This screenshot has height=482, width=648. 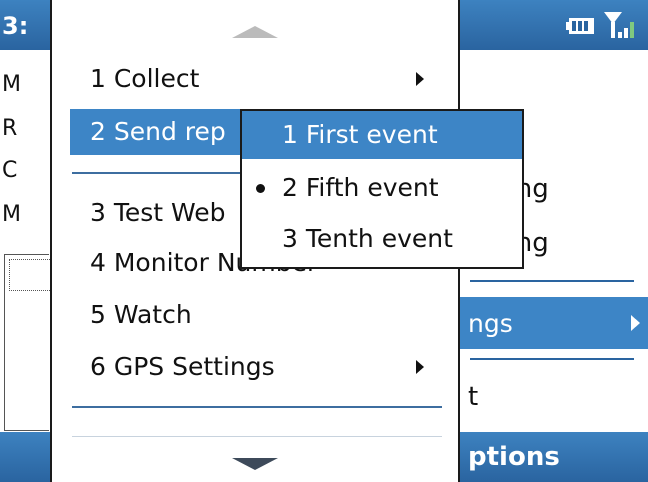 What do you see at coordinates (360, 187) in the screenshot?
I see `submenu-item-label: 2 Fifth event` at bounding box center [360, 187].